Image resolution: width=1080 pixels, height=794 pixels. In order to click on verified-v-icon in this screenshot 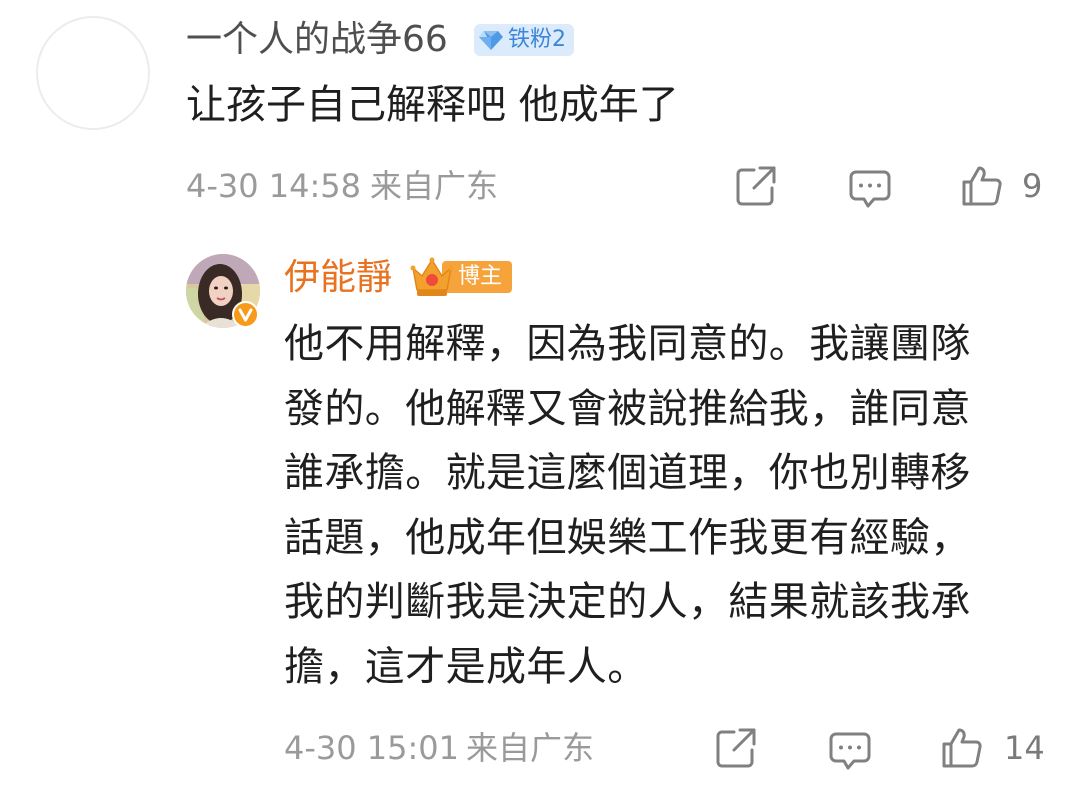, I will do `click(245, 314)`.